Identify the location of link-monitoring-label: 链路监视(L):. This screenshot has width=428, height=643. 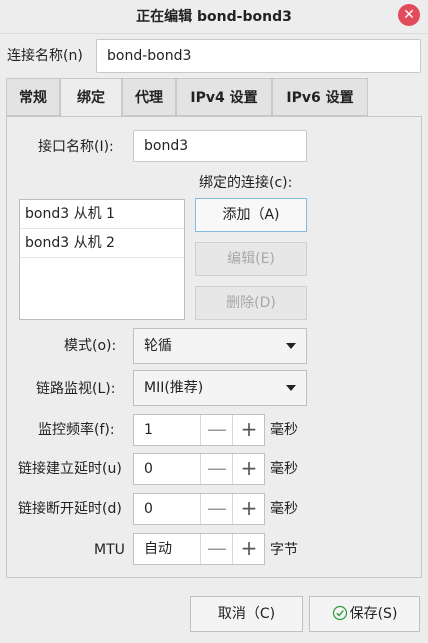
(76, 389).